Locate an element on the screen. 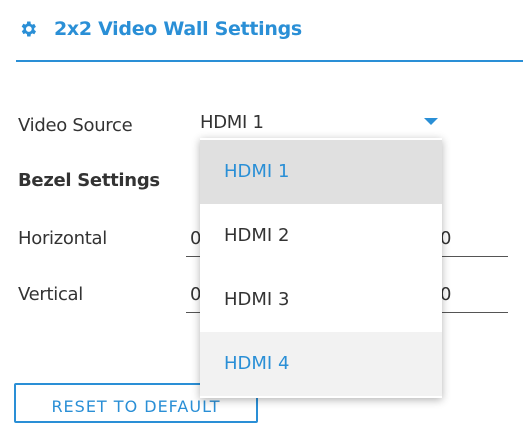 The height and width of the screenshot is (429, 523). dropdown-option-hdmi-1: HDMI 1 is located at coordinates (321, 172).